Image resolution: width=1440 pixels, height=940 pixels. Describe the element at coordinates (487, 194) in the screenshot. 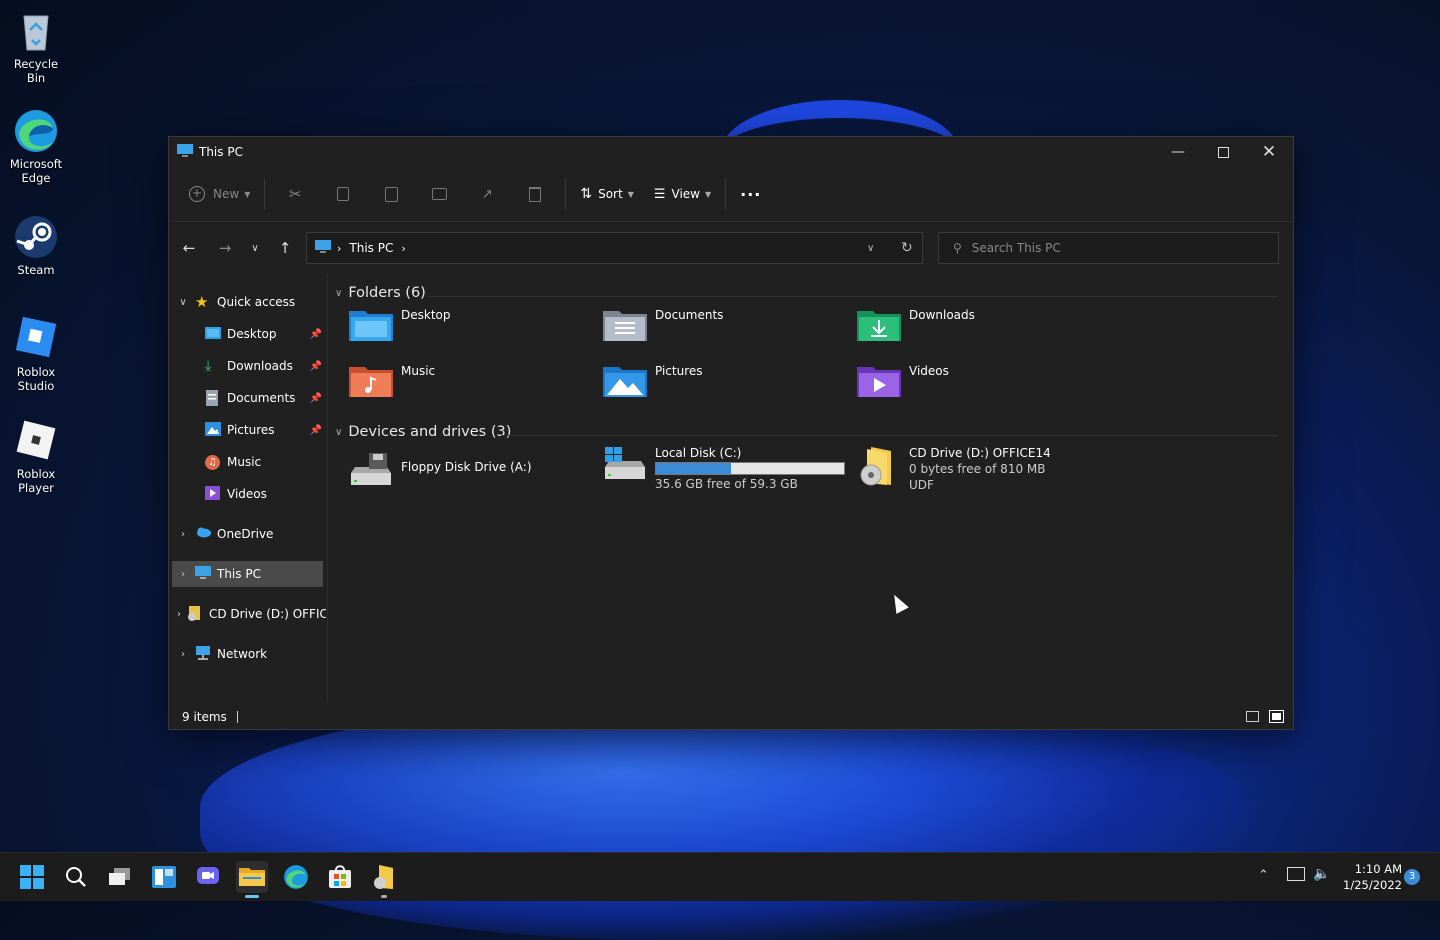

I see `share-button: ↗` at that location.